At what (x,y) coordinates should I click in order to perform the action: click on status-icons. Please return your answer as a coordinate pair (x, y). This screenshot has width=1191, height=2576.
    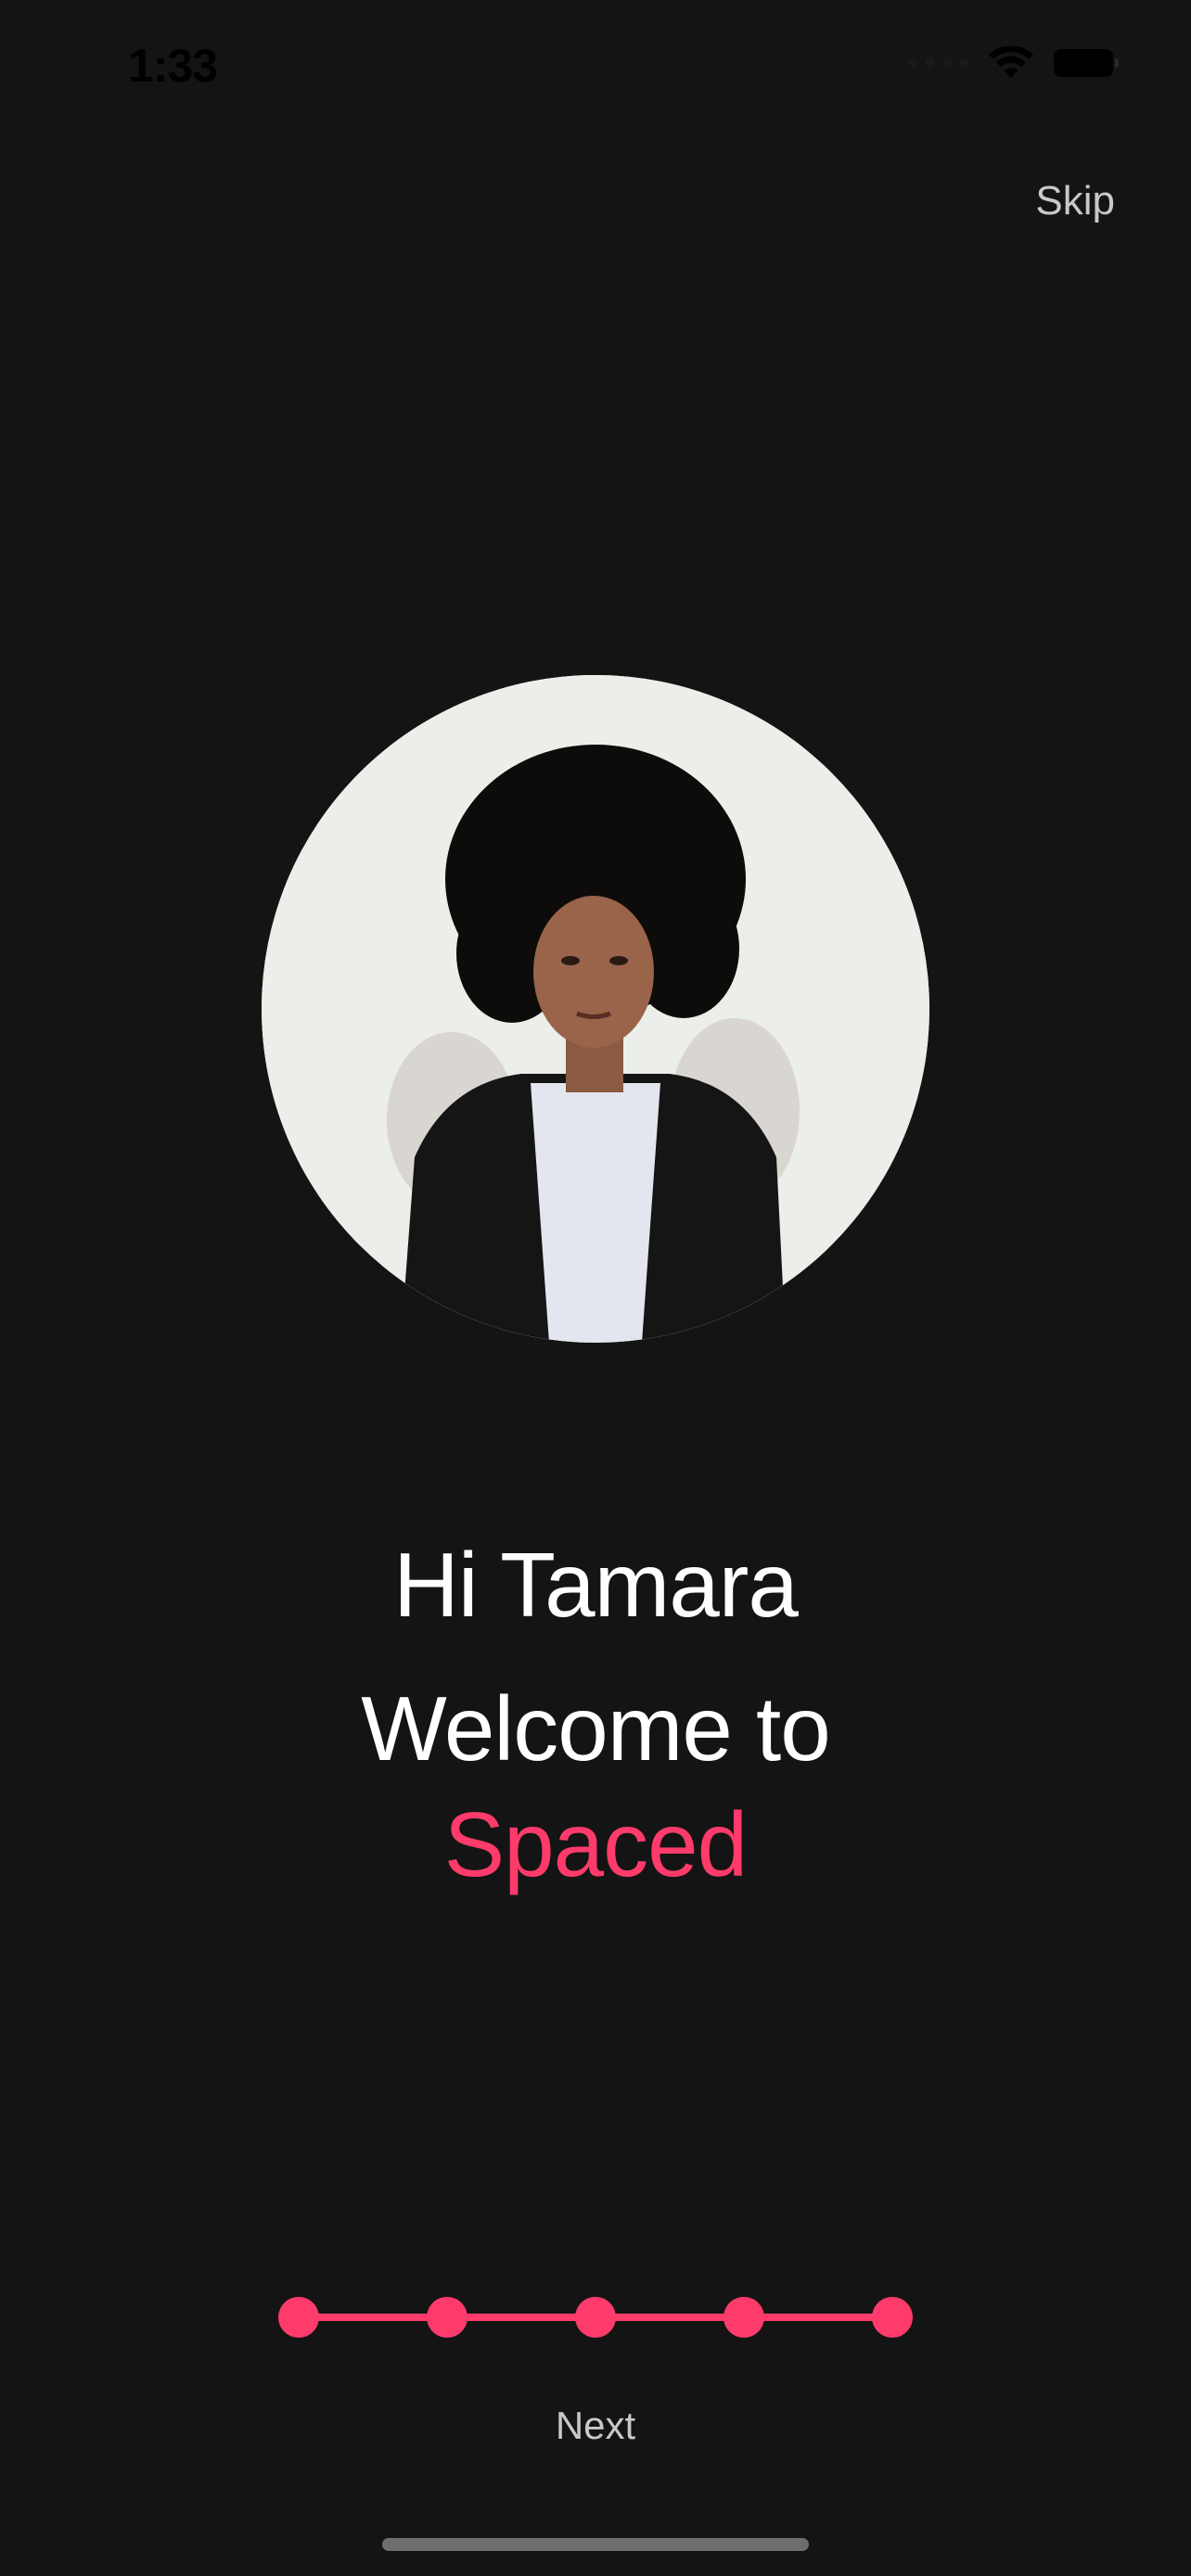
    Looking at the image, I should click on (1014, 63).